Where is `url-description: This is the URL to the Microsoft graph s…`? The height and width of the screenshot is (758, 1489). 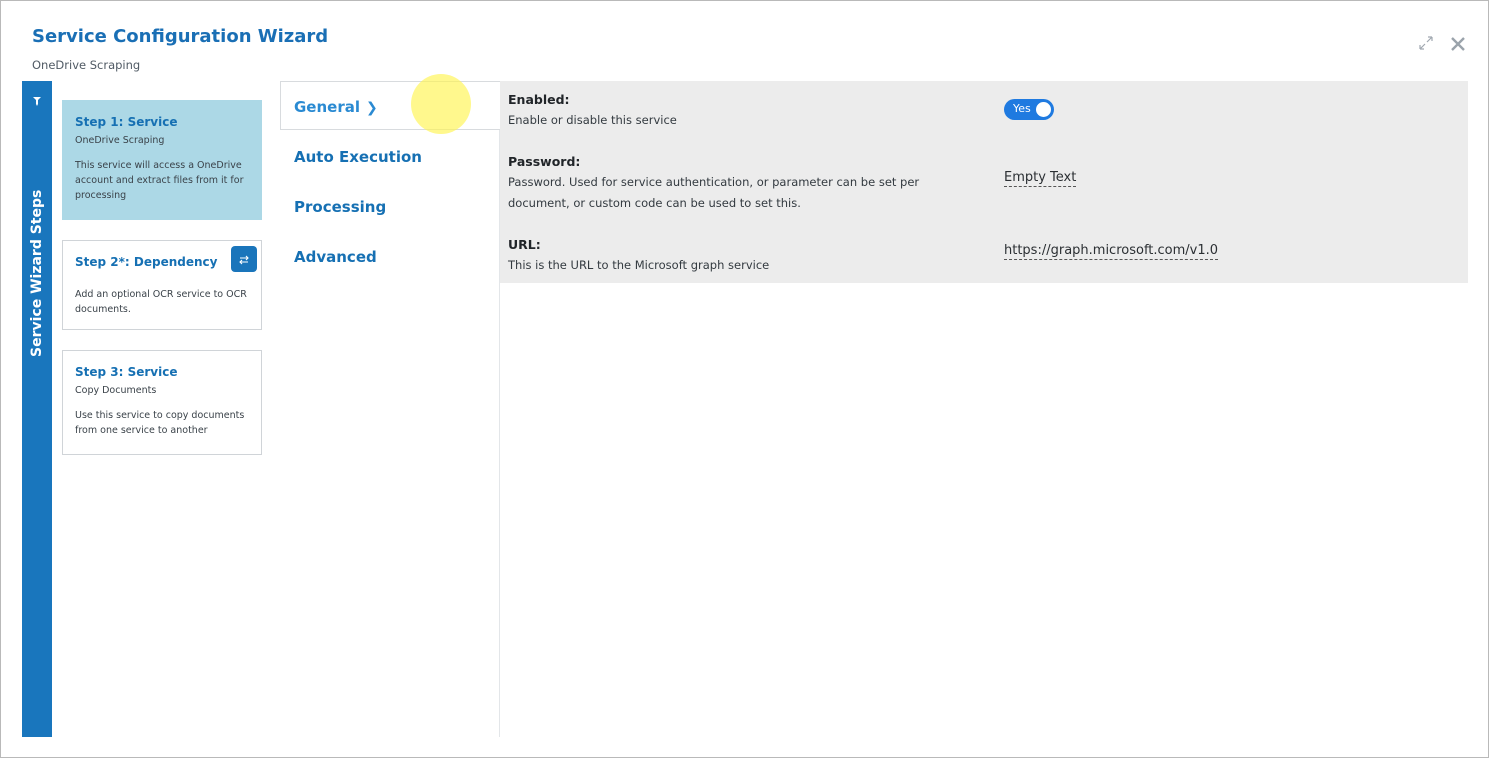 url-description: This is the URL to the Microsoft graph s… is located at coordinates (639, 265).